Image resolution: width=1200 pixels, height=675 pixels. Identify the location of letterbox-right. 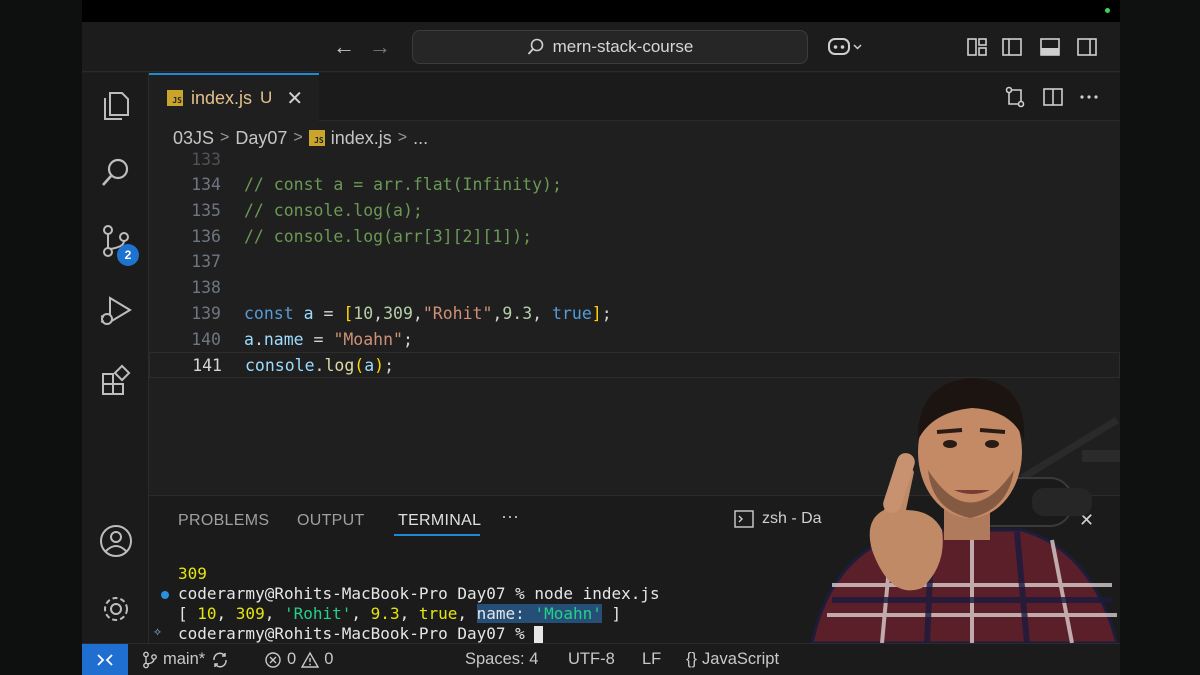
(1160, 337).